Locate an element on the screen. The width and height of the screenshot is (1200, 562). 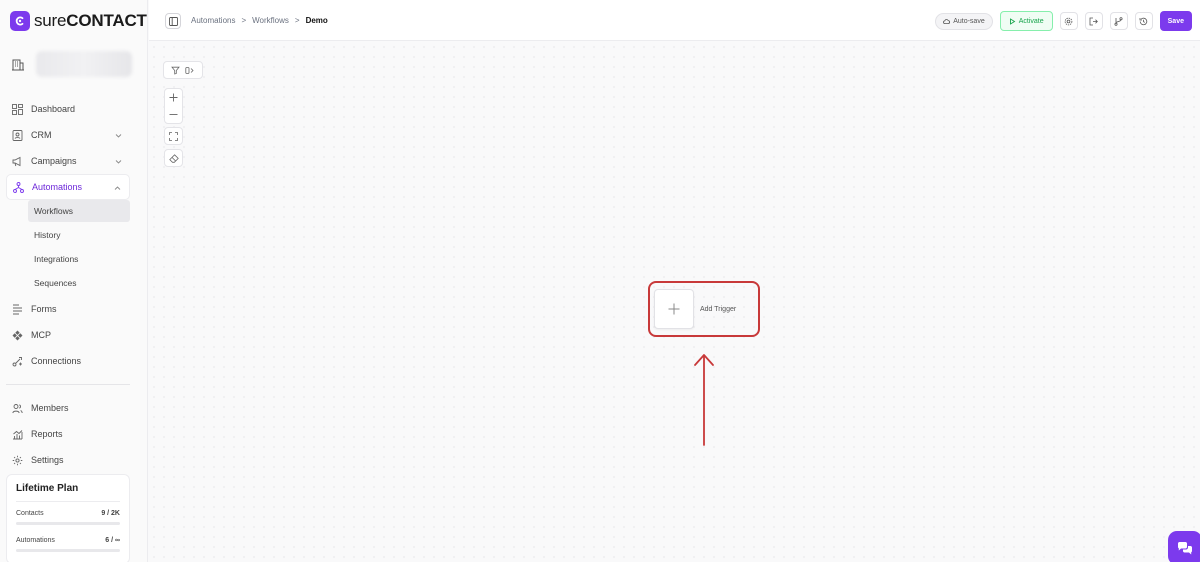
chat-support-button is located at coordinates (1184, 546).